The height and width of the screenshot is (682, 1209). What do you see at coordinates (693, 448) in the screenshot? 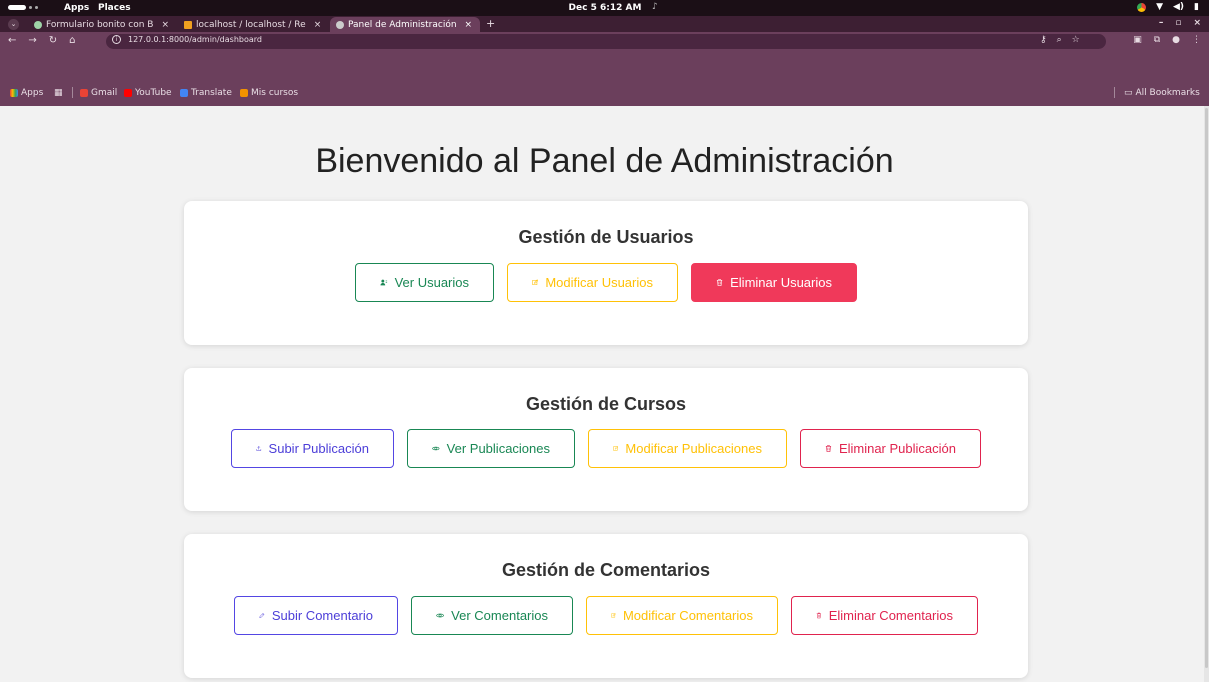
I see `button-label: Modificar Publicaciones` at bounding box center [693, 448].